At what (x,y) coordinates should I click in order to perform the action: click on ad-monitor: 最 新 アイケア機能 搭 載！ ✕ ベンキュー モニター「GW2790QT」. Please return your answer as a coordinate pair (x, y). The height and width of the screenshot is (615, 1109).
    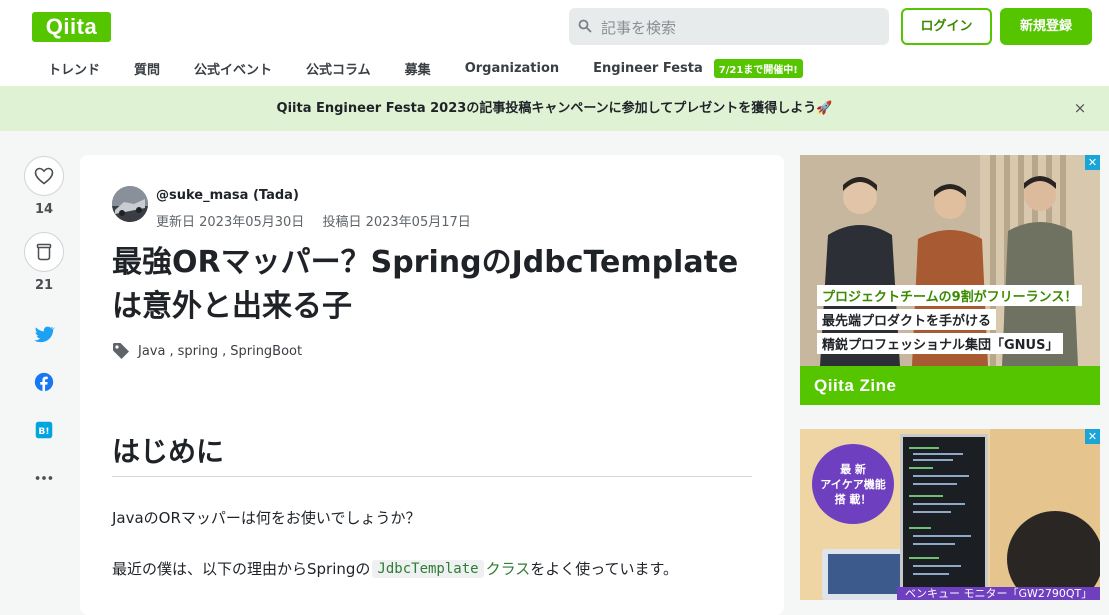
    Looking at the image, I should click on (950, 514).